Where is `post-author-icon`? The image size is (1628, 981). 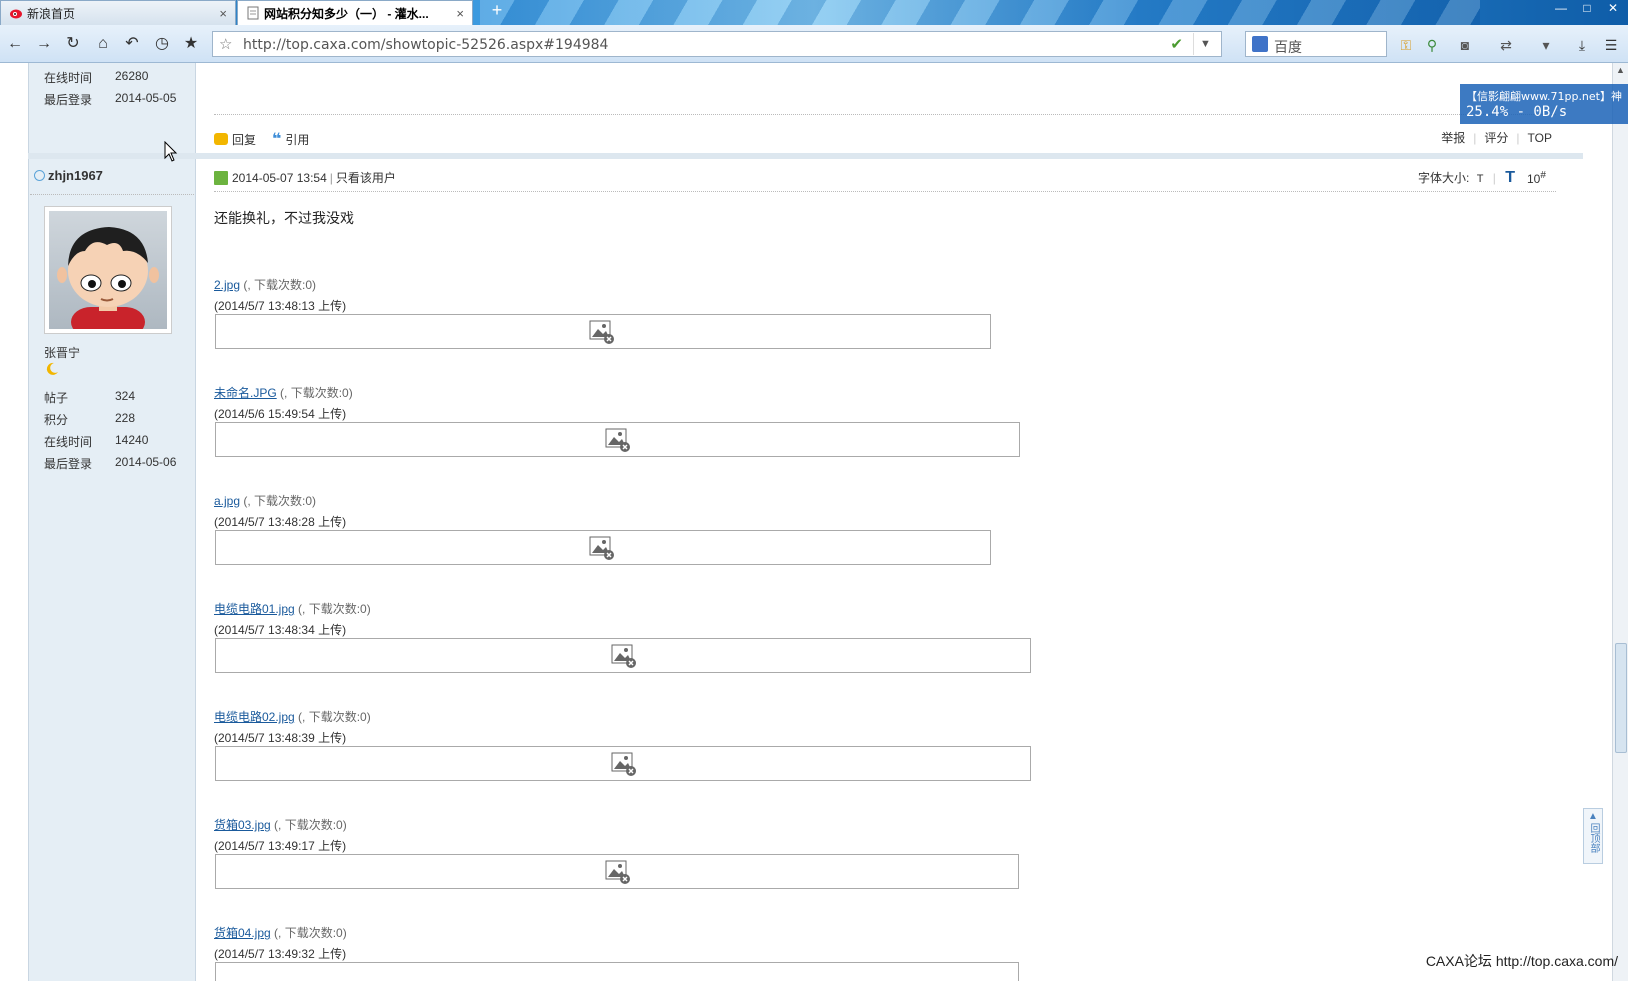 post-author-icon is located at coordinates (221, 177).